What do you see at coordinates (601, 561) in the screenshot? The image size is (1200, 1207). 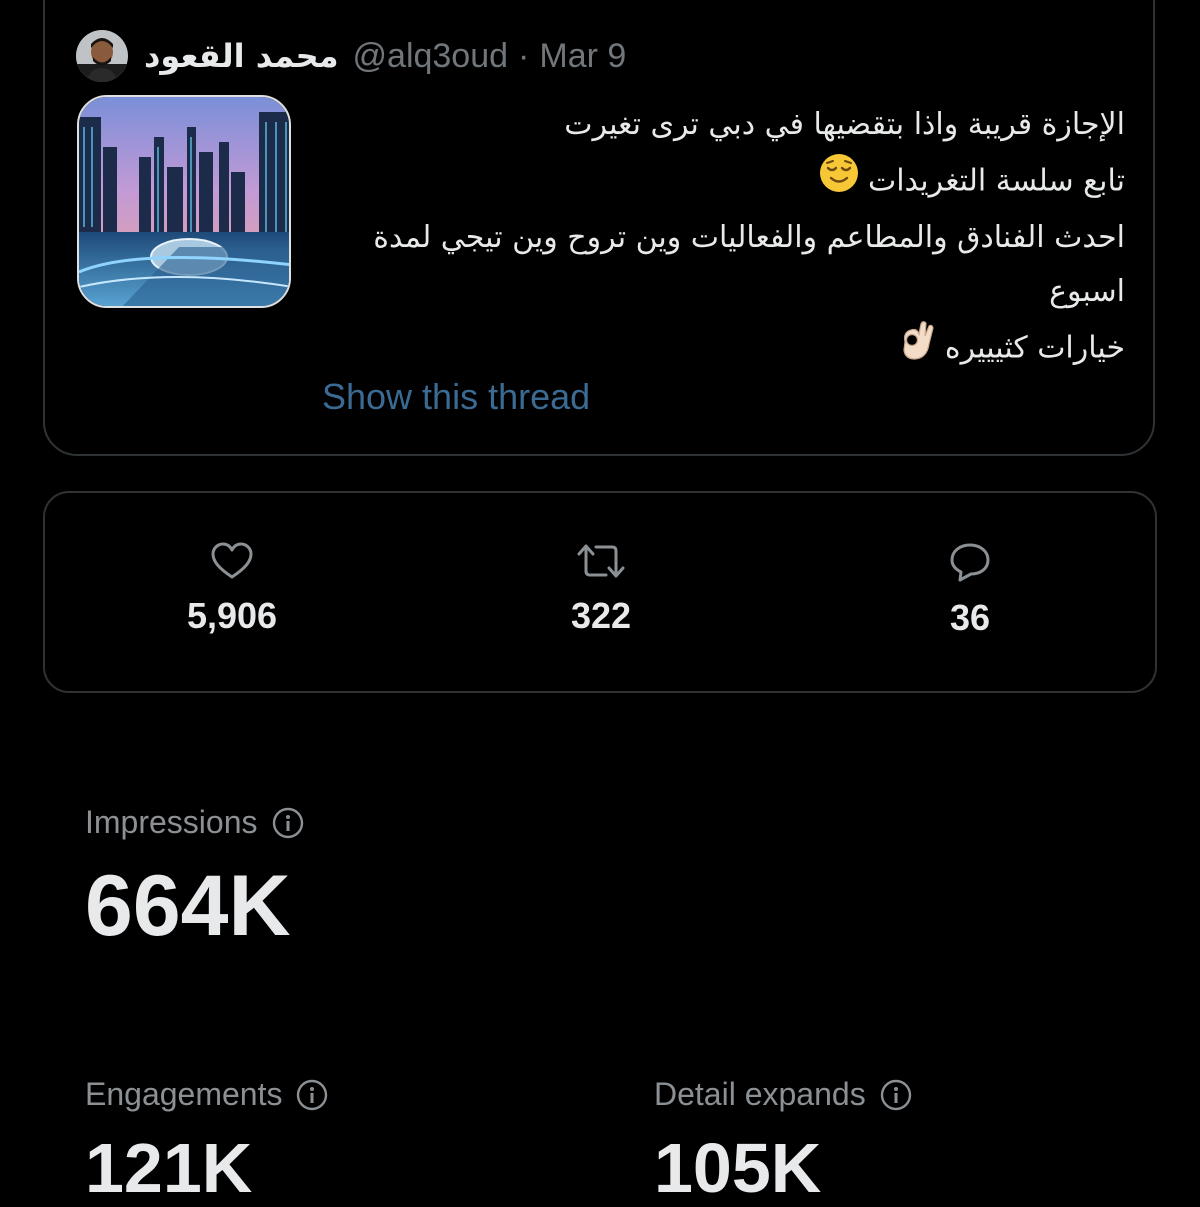 I see `retweet-icon` at bounding box center [601, 561].